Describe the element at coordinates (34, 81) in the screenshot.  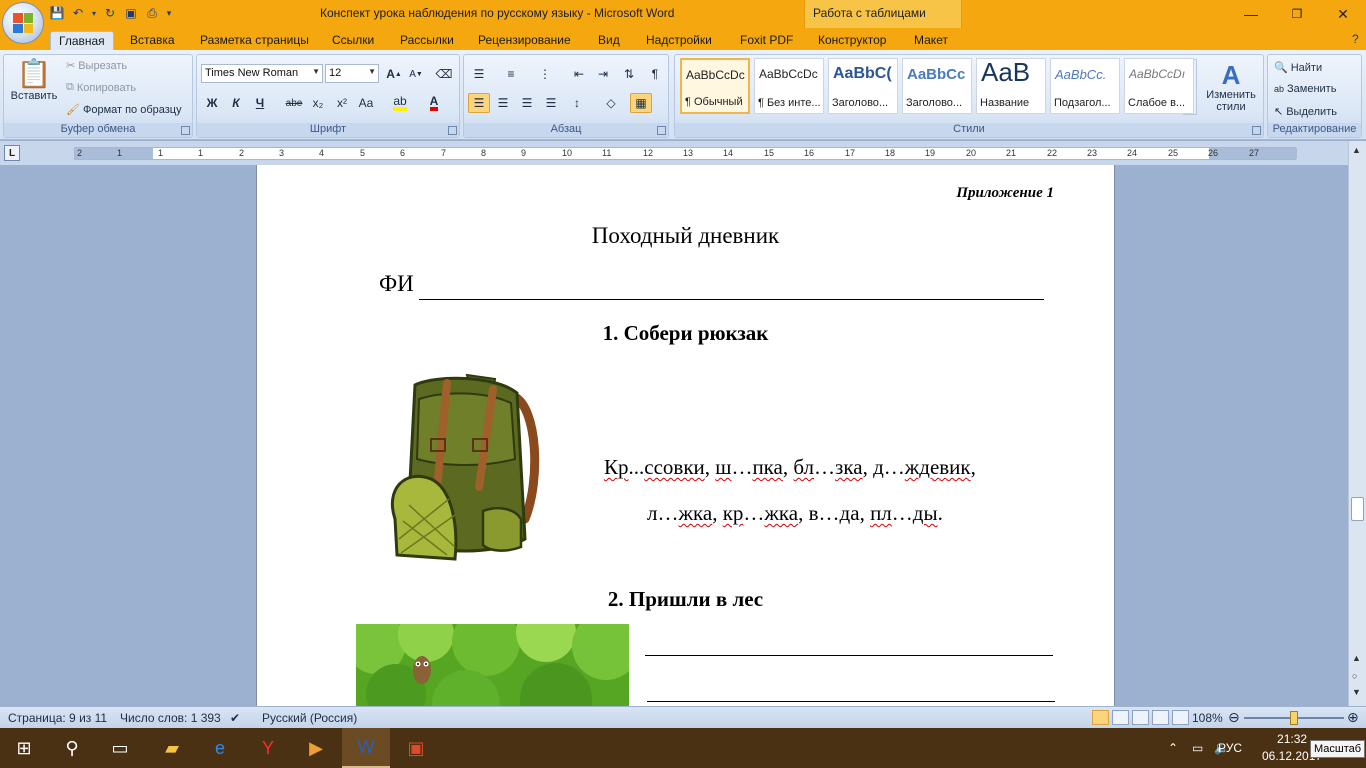
I see `paste-button: 📋 Вставить` at that location.